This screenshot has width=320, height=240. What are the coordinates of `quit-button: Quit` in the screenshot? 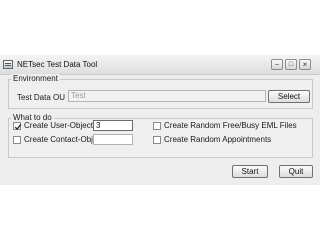 It's located at (296, 171).